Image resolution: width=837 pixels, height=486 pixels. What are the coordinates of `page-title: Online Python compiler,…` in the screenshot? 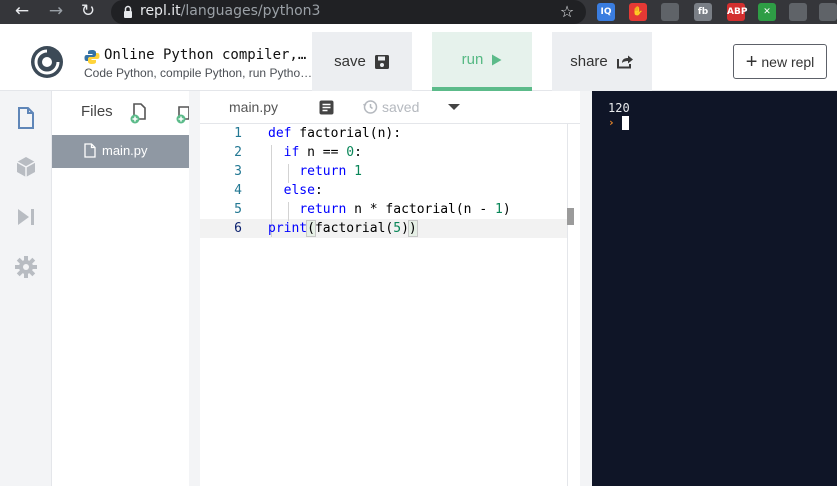 It's located at (205, 55).